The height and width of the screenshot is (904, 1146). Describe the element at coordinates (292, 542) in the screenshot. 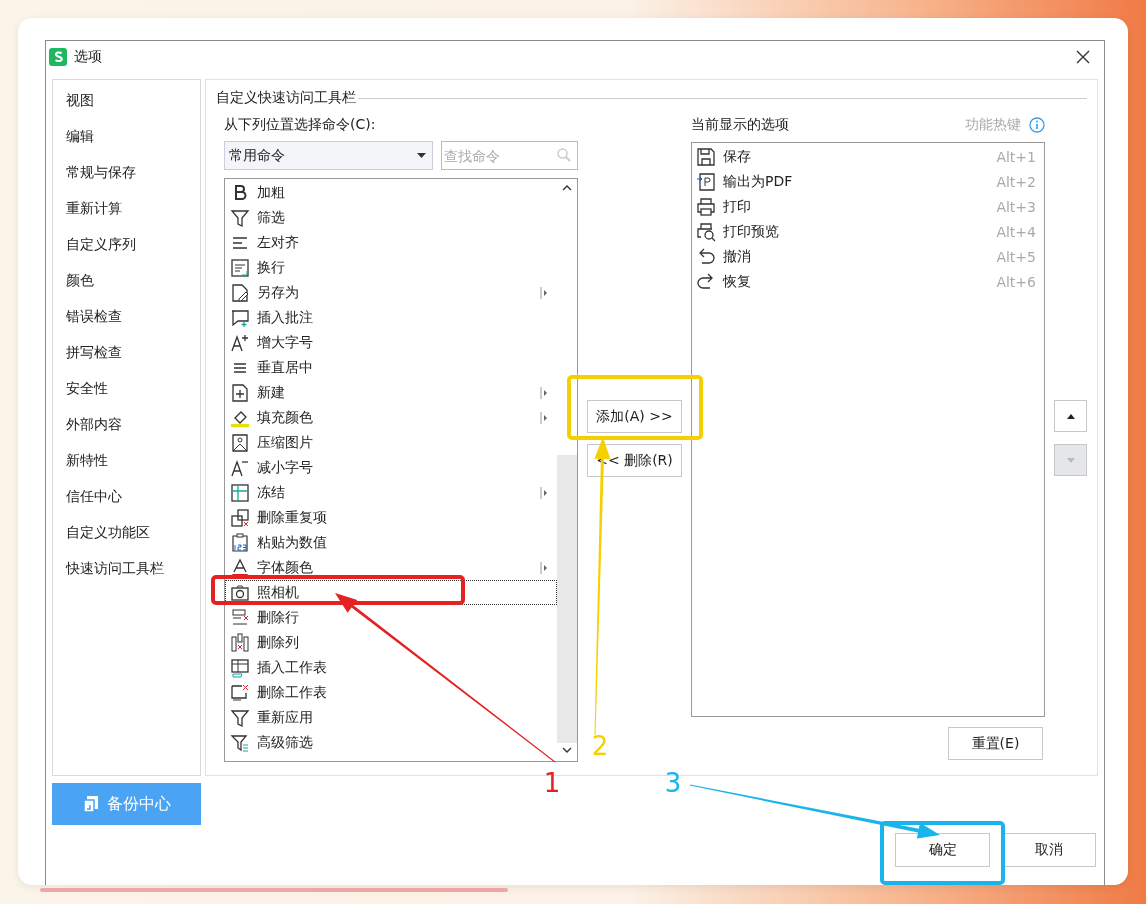

I see `command-label: 粘贴为数值` at that location.